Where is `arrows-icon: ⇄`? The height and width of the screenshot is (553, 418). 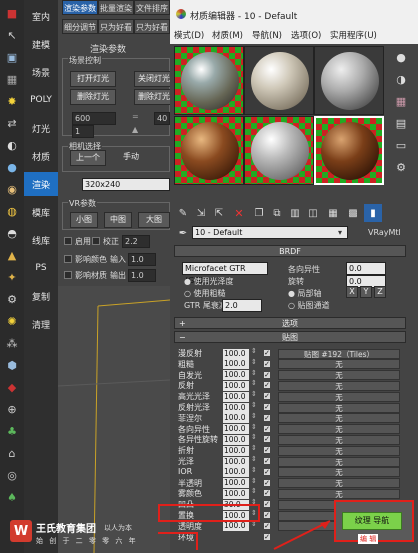 arrows-icon: ⇄ is located at coordinates (12, 123).